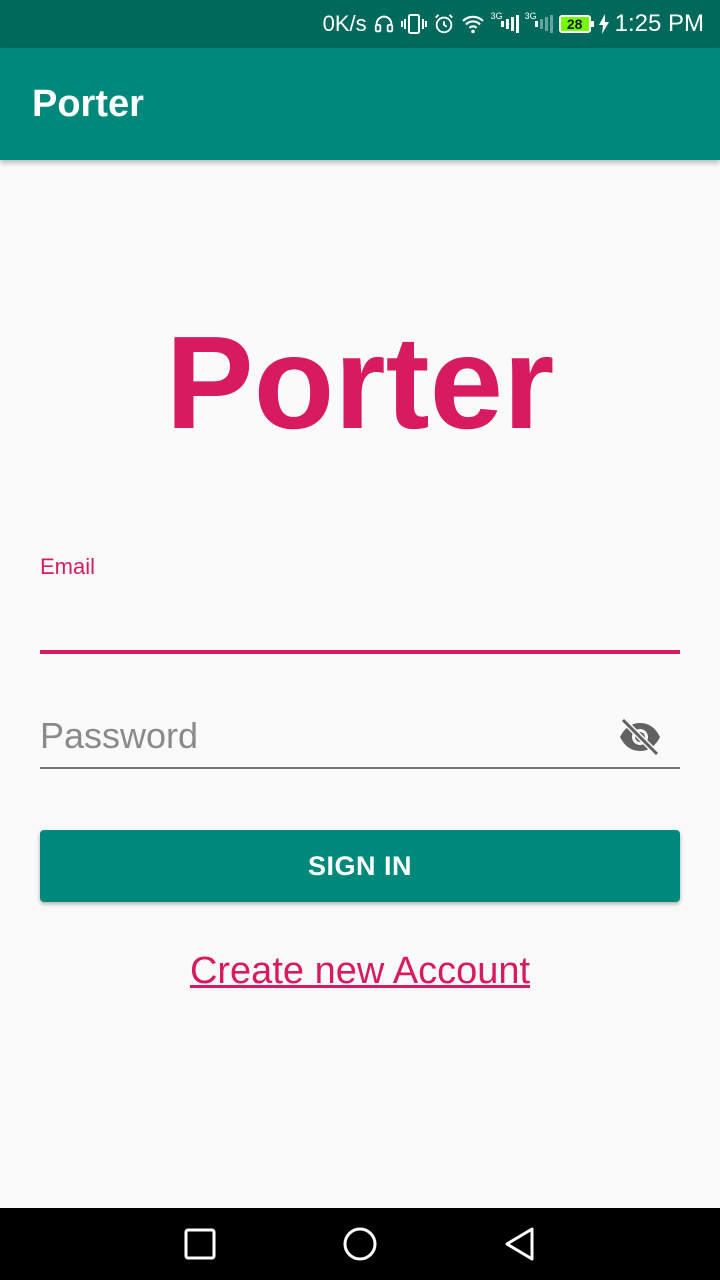 The width and height of the screenshot is (720, 1280). What do you see at coordinates (520, 1244) in the screenshot?
I see `back-icon` at bounding box center [520, 1244].